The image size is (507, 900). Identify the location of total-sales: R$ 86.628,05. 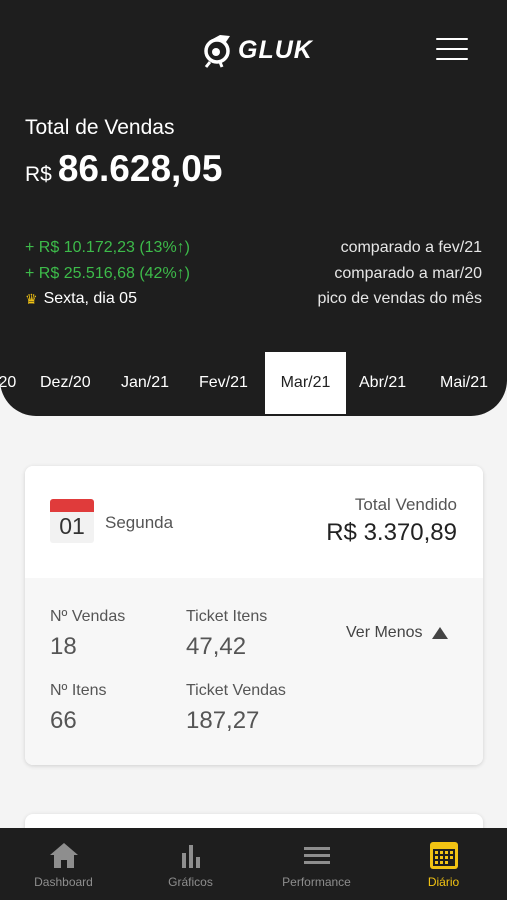
(123, 169).